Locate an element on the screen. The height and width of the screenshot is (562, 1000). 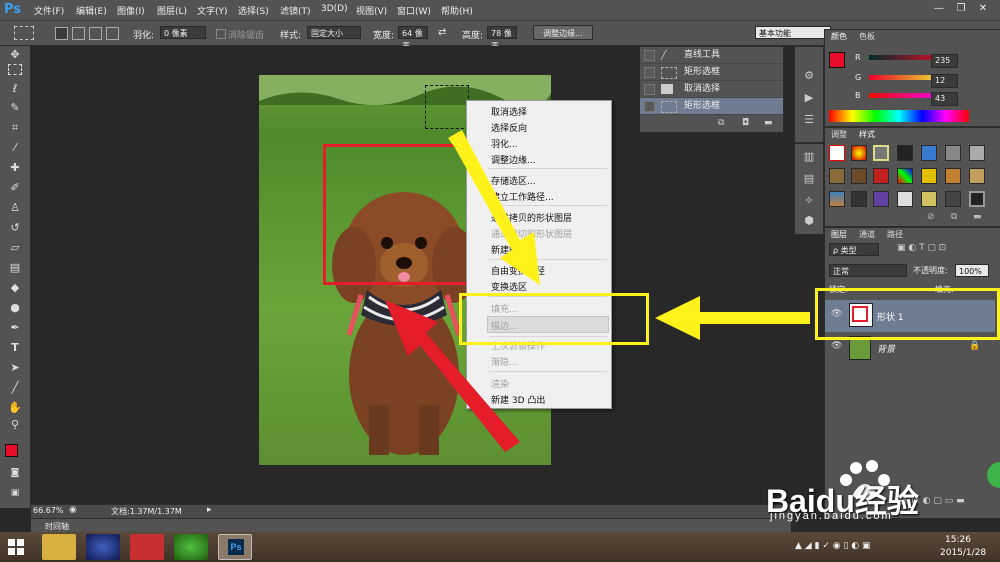
browser-icon is located at coordinates (191, 547).